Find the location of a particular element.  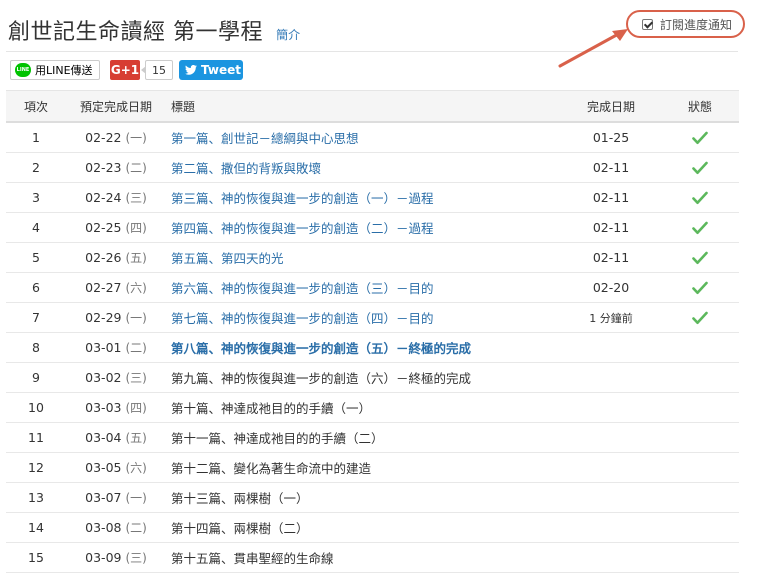

due-date-cell: 02-25 (四) is located at coordinates (116, 227).